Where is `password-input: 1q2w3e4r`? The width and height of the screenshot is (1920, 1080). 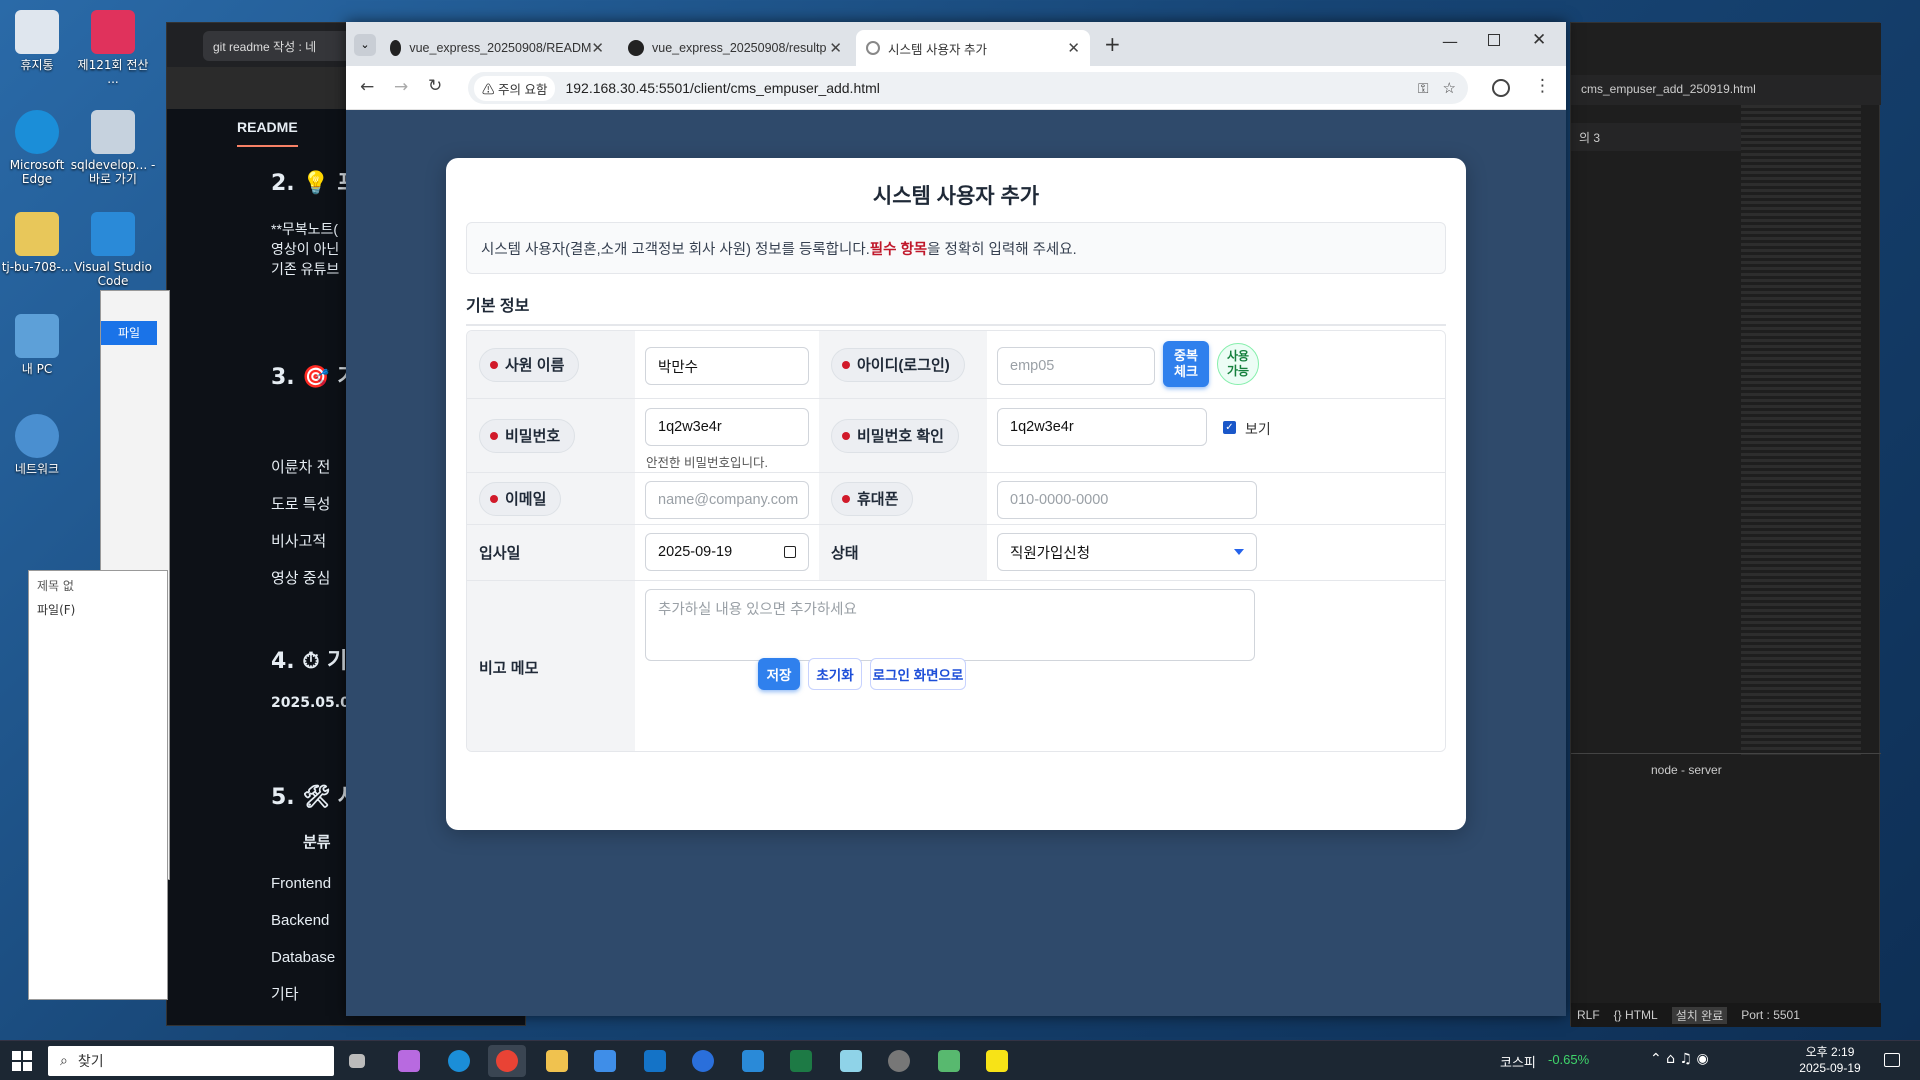
password-input: 1q2w3e4r is located at coordinates (727, 427).